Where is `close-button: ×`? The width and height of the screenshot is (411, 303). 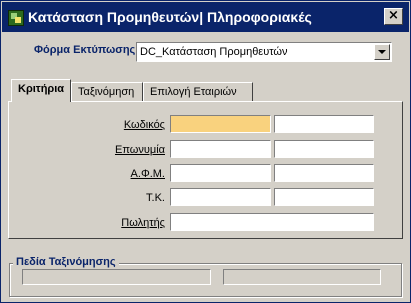 close-button: × is located at coordinates (393, 16).